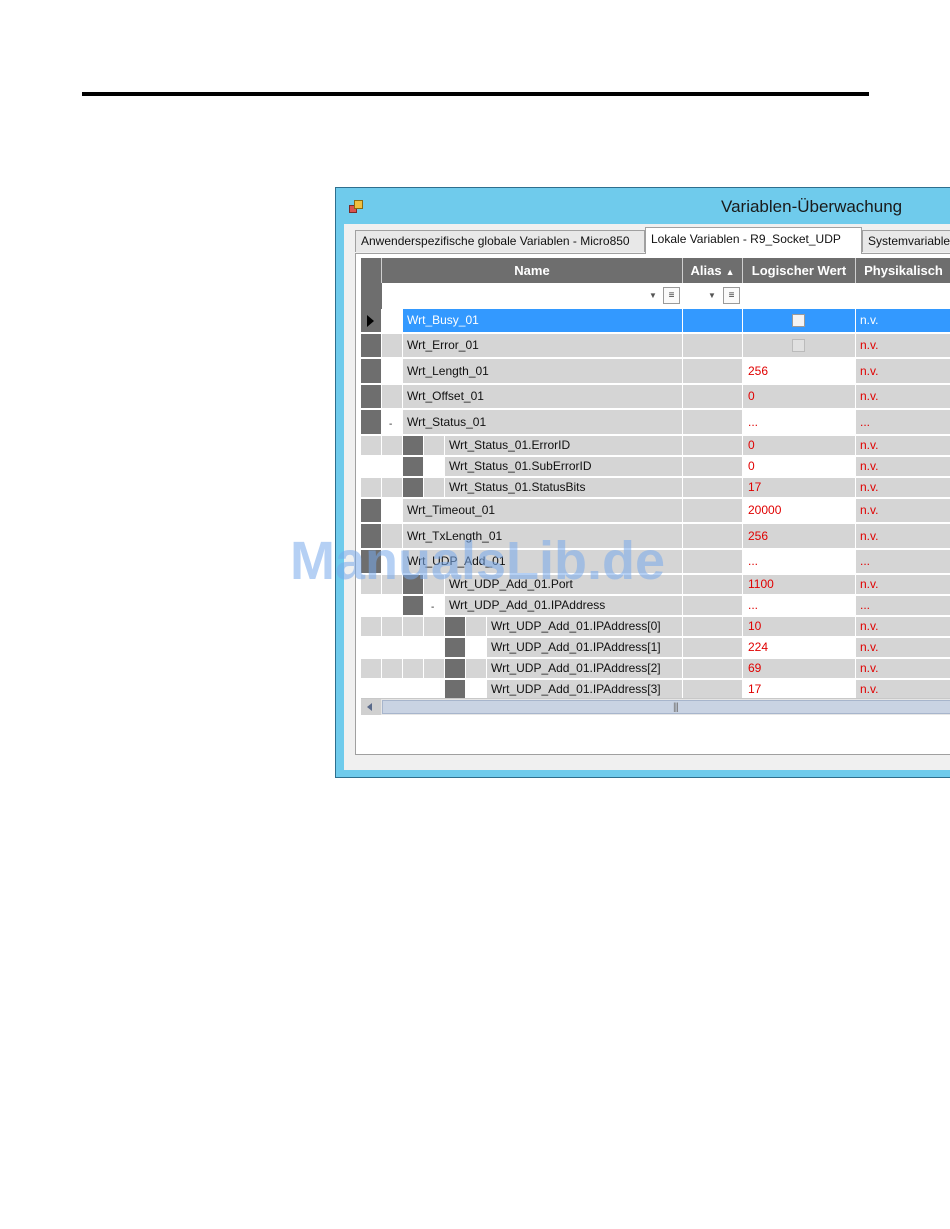 This screenshot has width=950, height=1229. I want to click on logical-value-cell: 1100, so click(799, 585).